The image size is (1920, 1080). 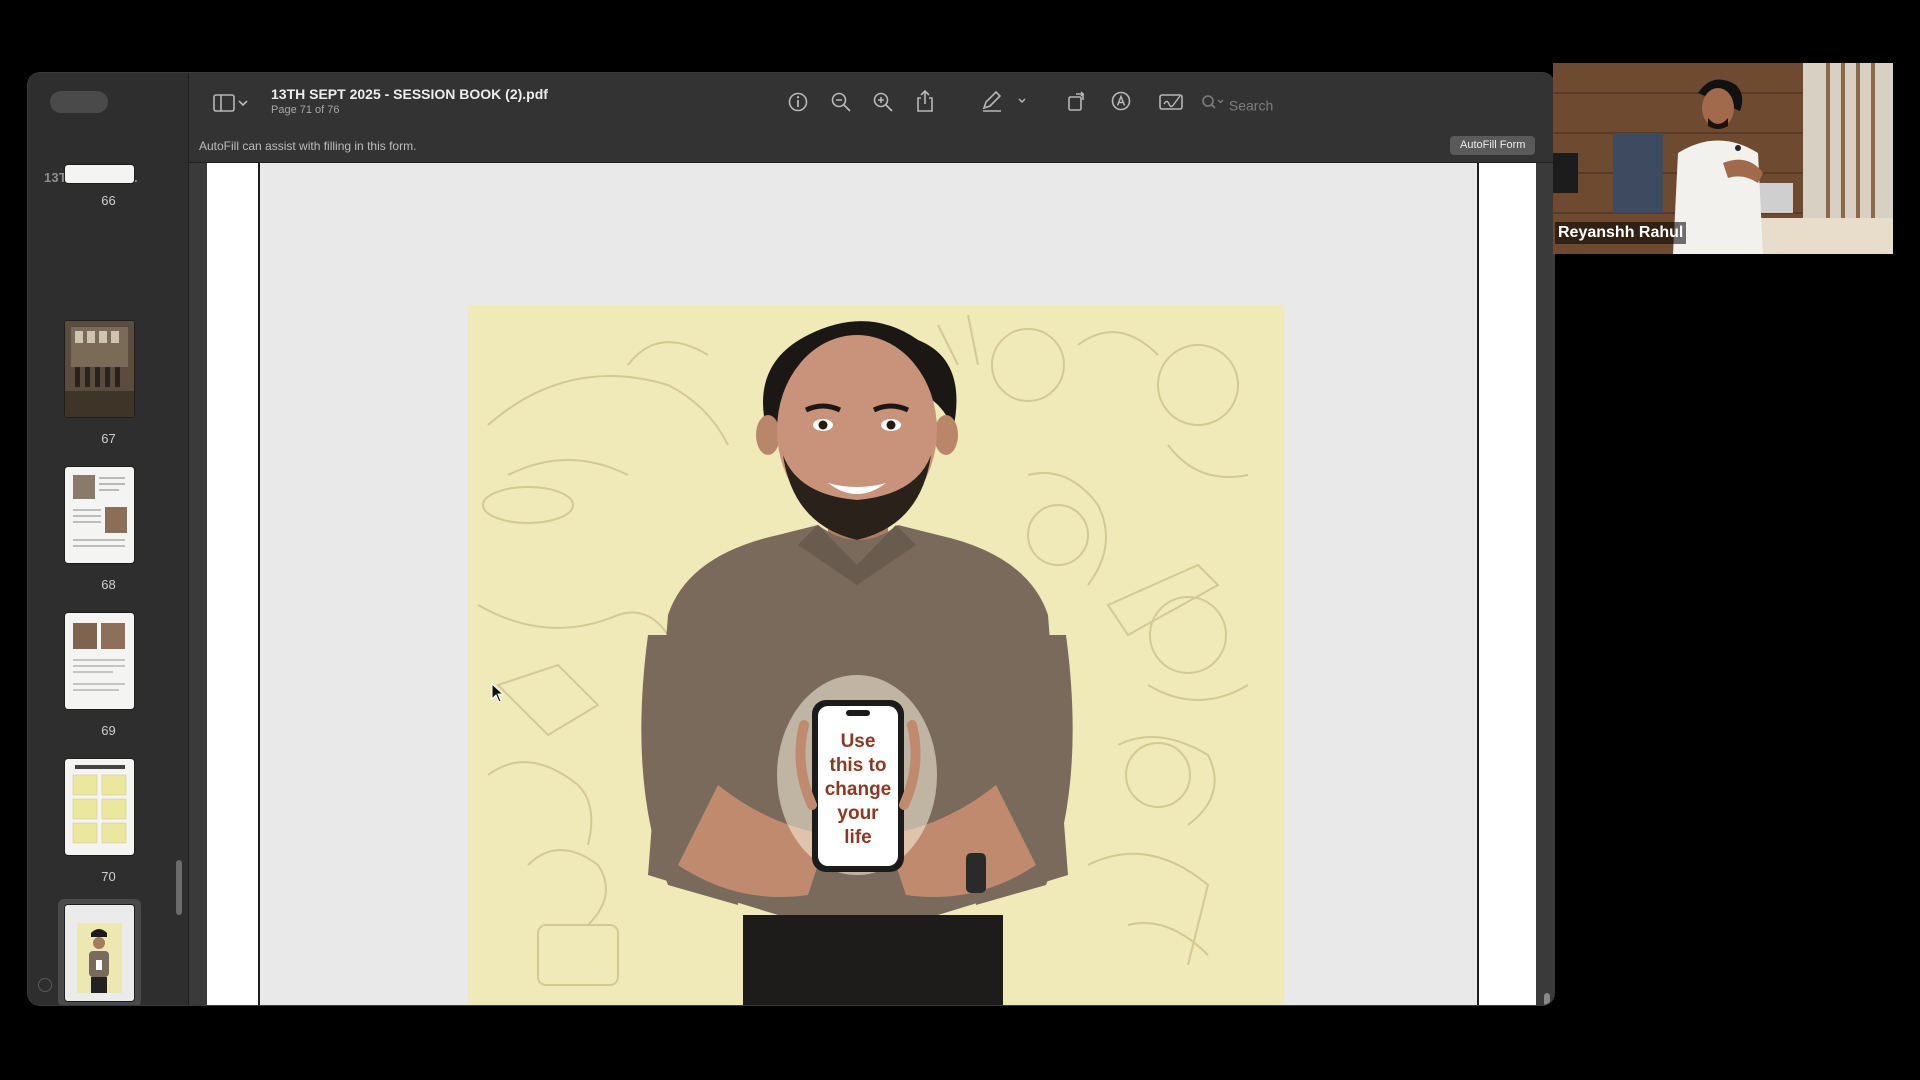 What do you see at coordinates (841, 104) in the screenshot?
I see `zoom-out-icon` at bounding box center [841, 104].